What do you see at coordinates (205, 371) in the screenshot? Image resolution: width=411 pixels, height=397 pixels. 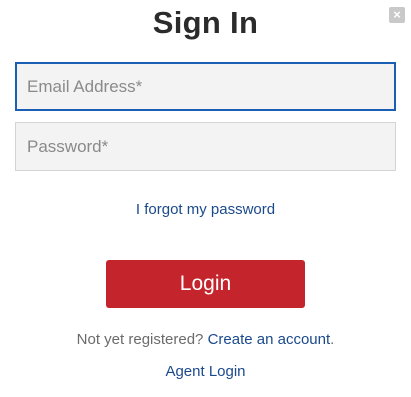 I see `agent-login-link: Agent Login` at bounding box center [205, 371].